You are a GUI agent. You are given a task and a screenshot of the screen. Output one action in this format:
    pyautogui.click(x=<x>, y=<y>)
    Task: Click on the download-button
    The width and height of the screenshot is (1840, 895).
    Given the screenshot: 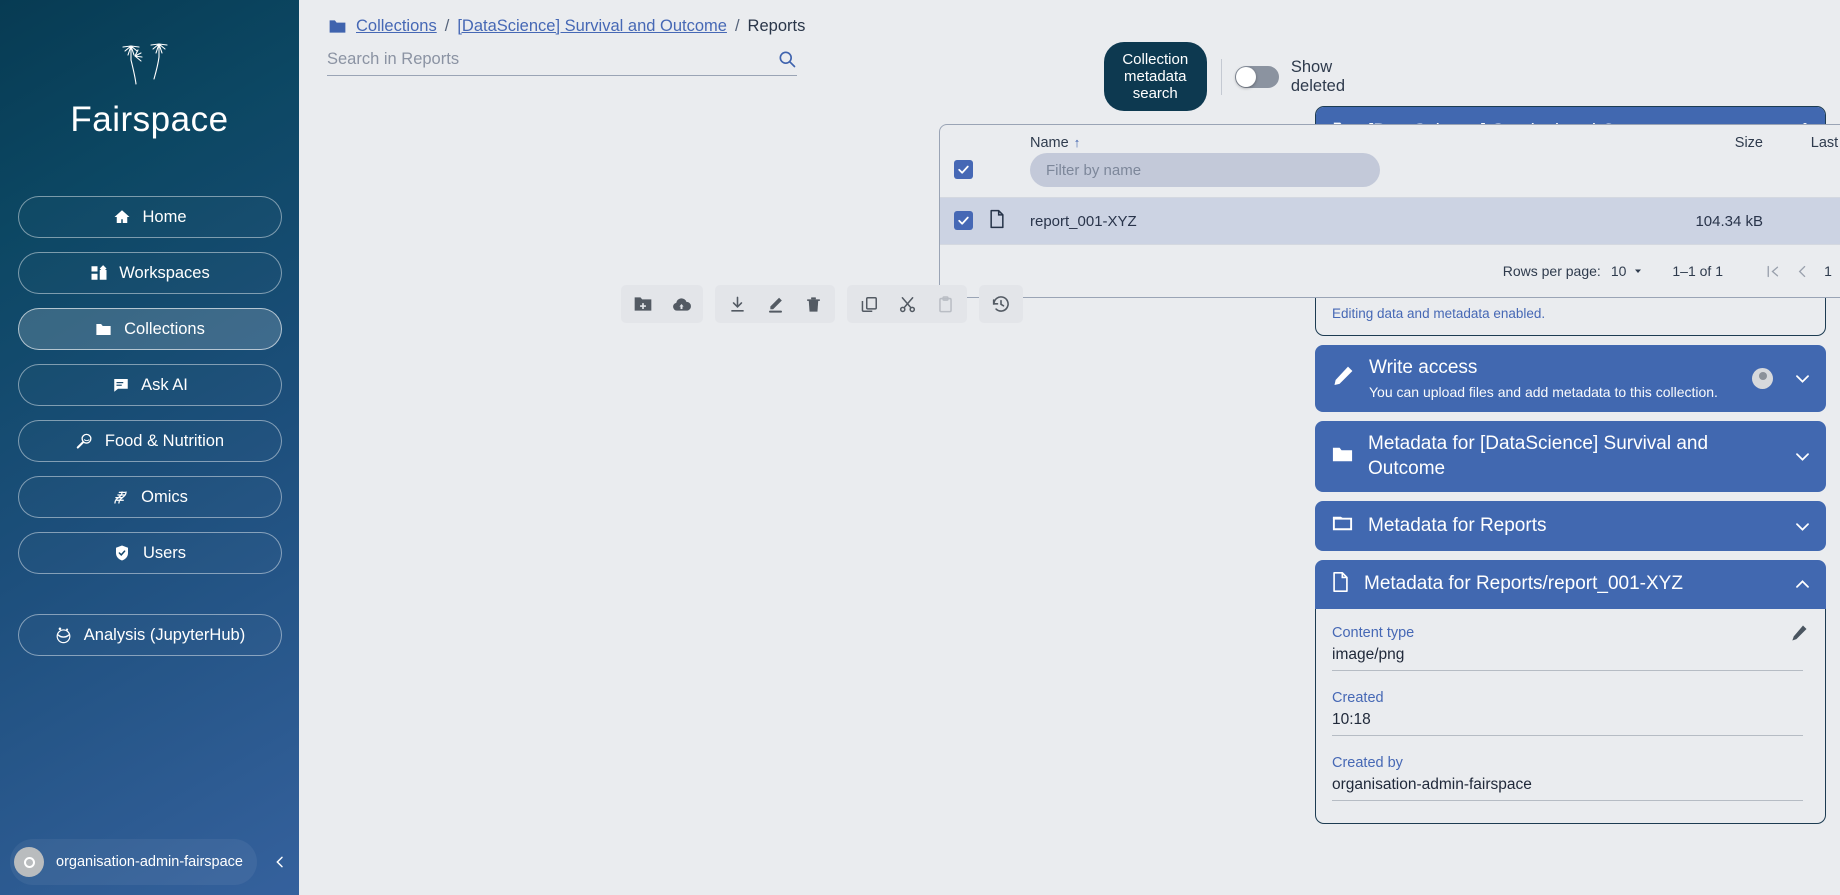 What is the action you would take?
    pyautogui.click(x=737, y=304)
    